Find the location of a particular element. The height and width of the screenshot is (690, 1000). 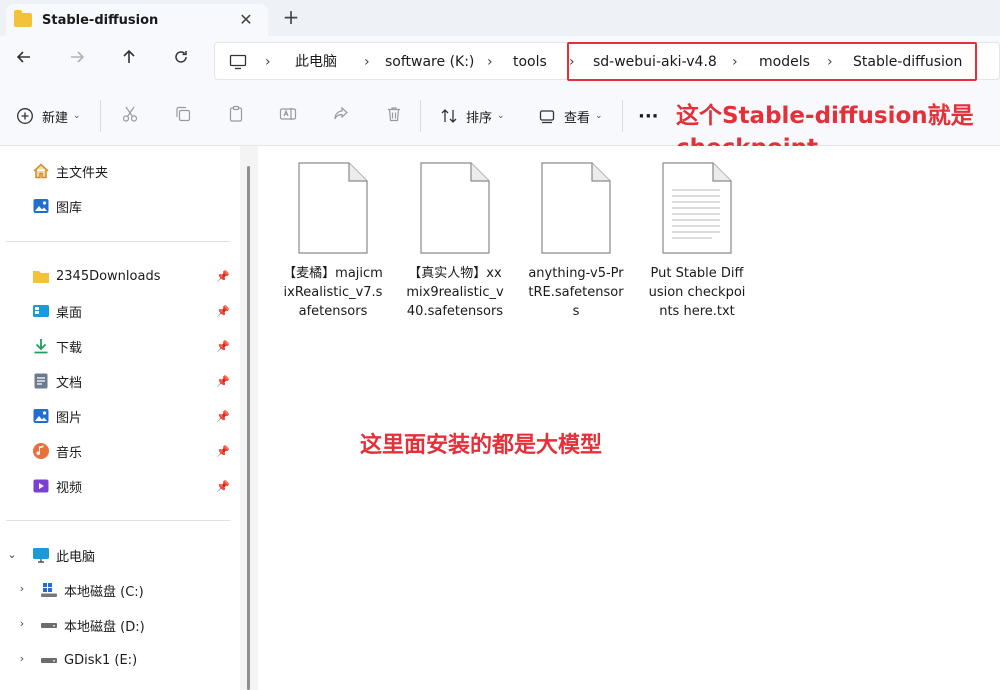

file-item: 【麦橘】majicmixRealistic_v7.safetensors is located at coordinates (333, 241).